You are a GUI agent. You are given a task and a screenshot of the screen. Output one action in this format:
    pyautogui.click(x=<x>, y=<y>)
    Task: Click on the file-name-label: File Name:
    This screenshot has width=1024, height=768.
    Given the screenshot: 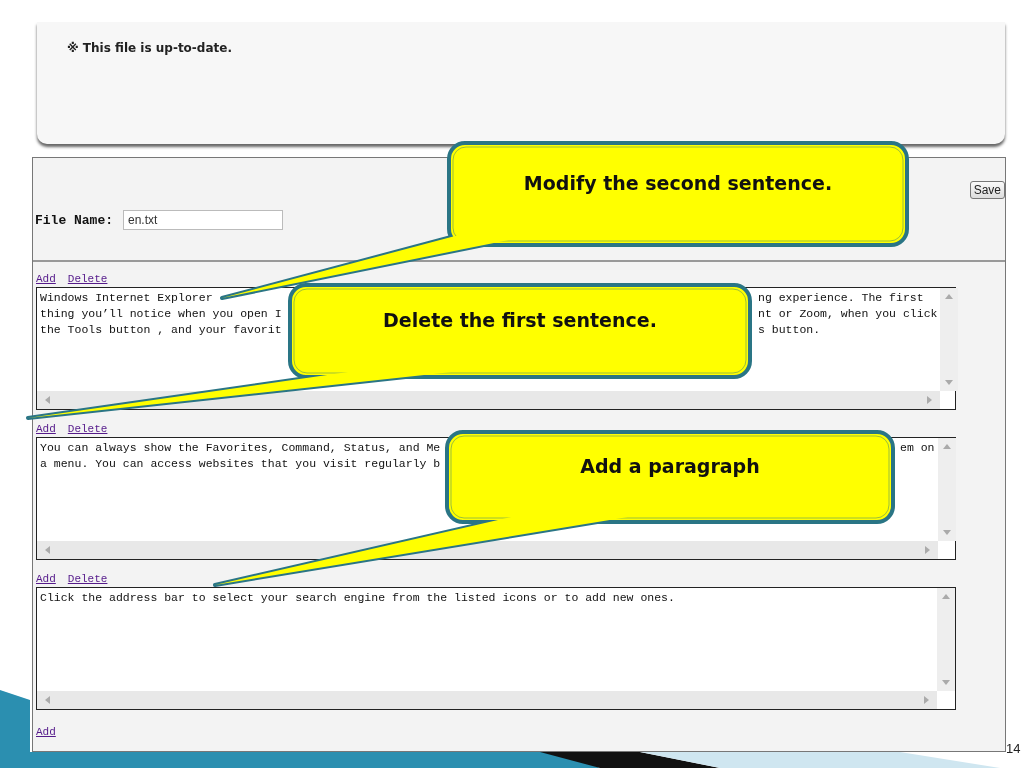 What is the action you would take?
    pyautogui.click(x=74, y=220)
    